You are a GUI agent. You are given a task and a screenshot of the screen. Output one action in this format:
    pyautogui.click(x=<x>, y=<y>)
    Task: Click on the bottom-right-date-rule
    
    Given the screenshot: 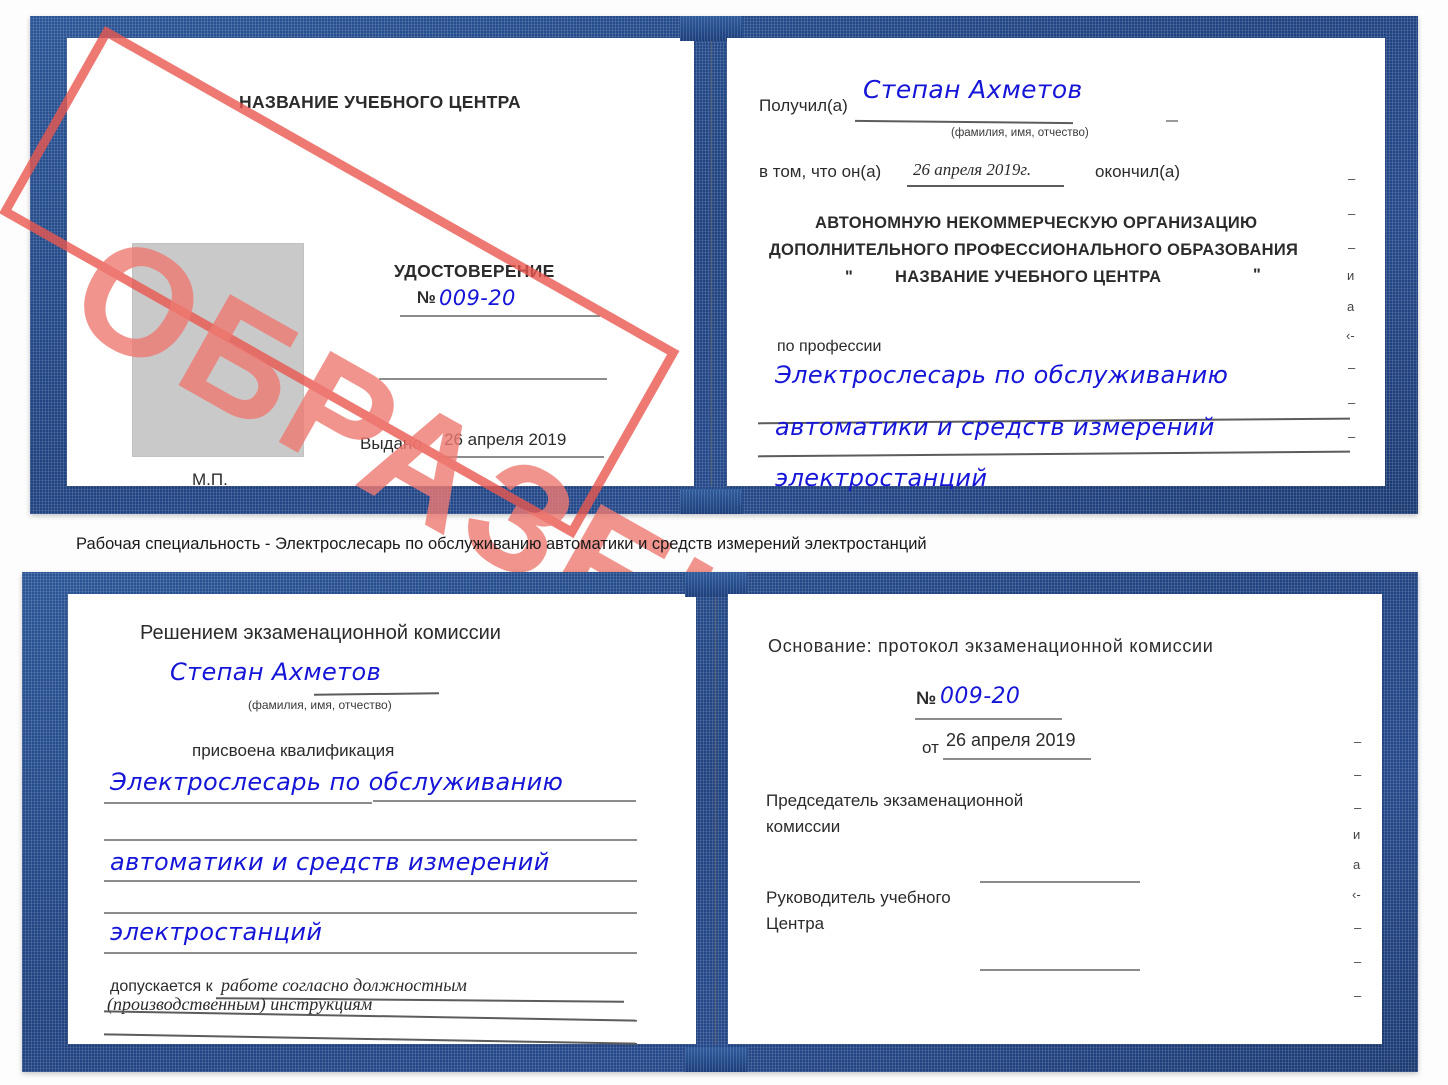 What is the action you would take?
    pyautogui.click(x=1017, y=759)
    